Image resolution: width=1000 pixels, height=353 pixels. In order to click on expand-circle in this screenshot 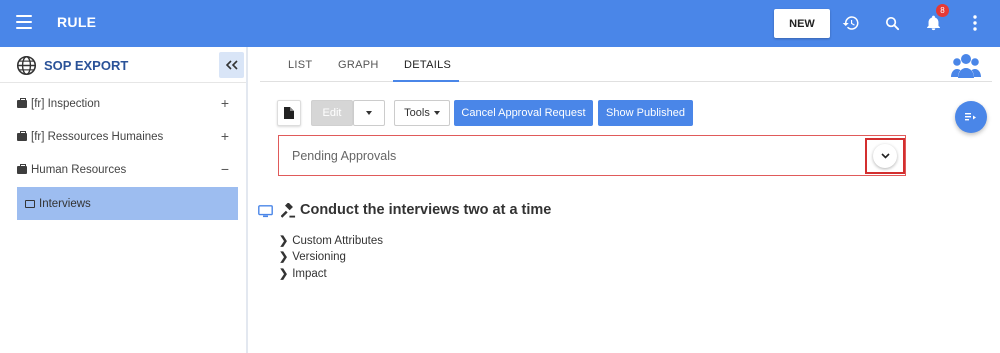, I will do `click(885, 156)`.